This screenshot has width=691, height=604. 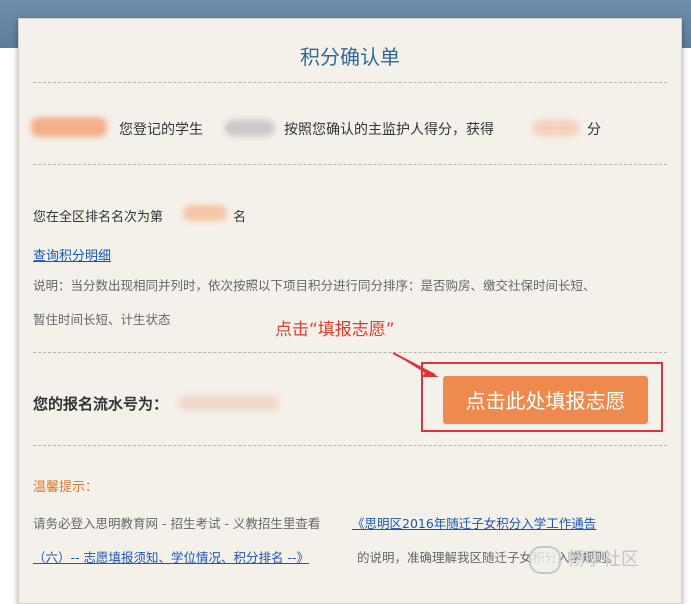 I want to click on score-detail-link: 查询积分明细, so click(x=72, y=254).